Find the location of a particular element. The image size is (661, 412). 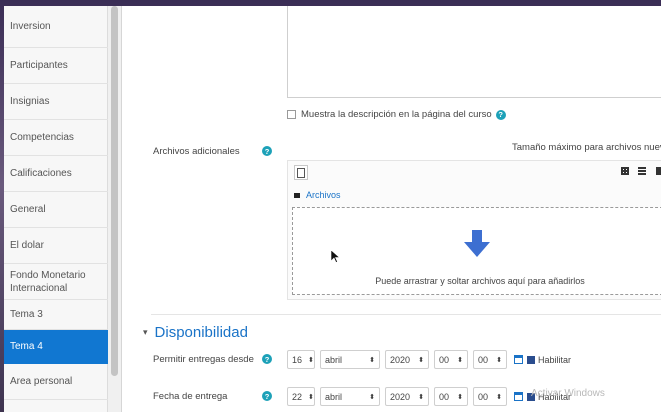

list-view-button is located at coordinates (642, 171).